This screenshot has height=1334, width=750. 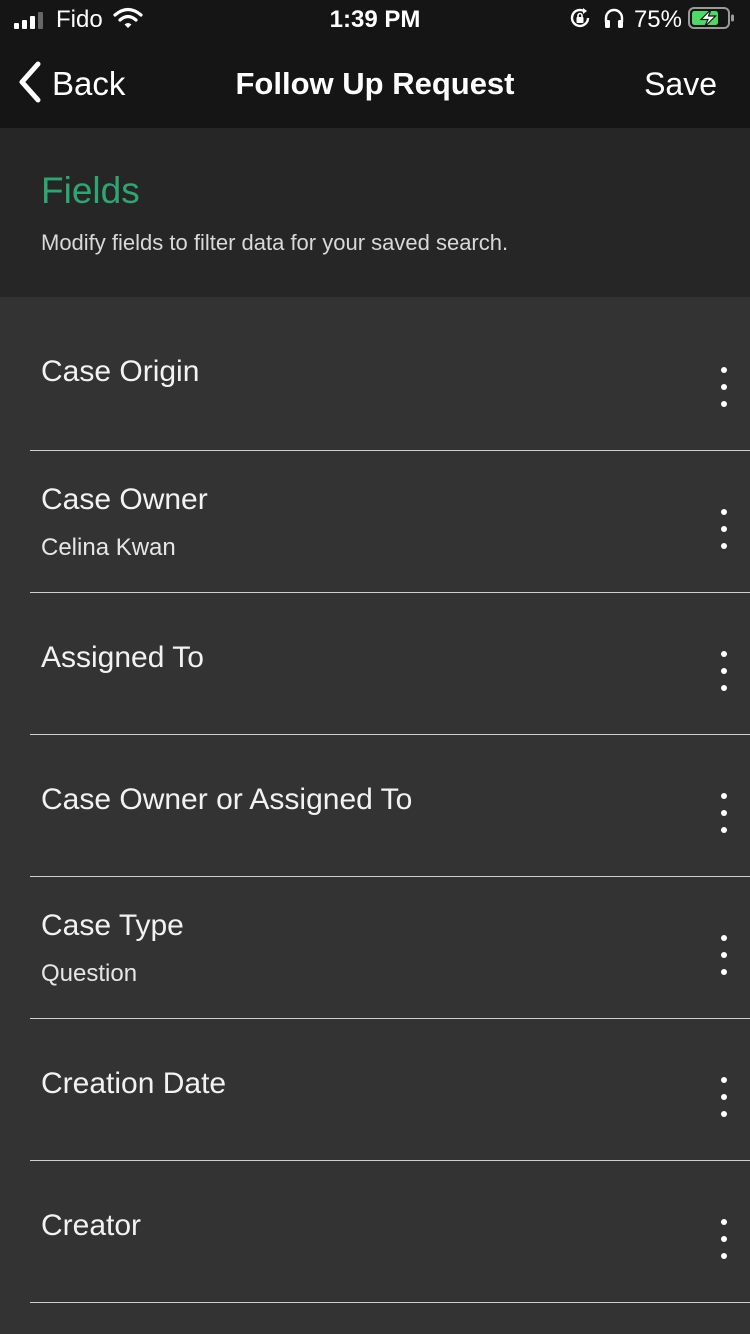 I want to click on headphones-icon, so click(x=614, y=20).